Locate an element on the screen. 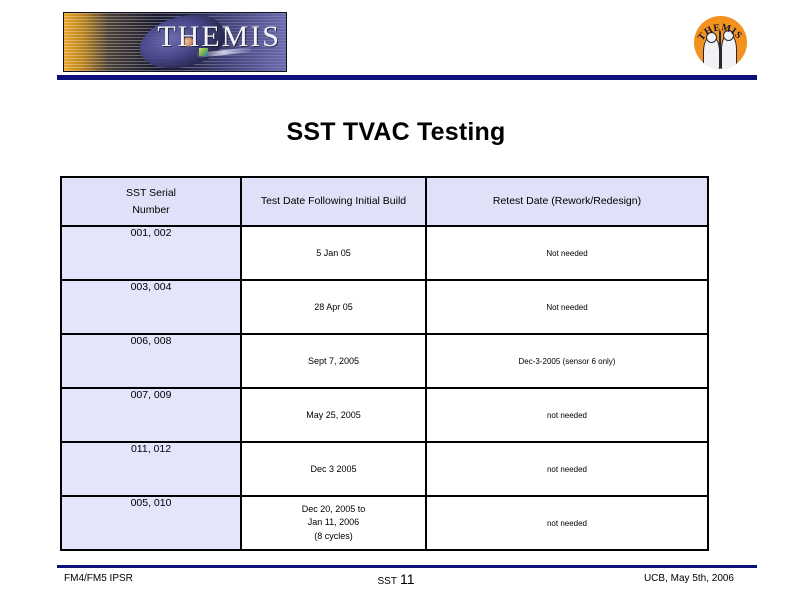 The width and height of the screenshot is (792, 612). column-header-serial-line1: SST Serial is located at coordinates (151, 193).